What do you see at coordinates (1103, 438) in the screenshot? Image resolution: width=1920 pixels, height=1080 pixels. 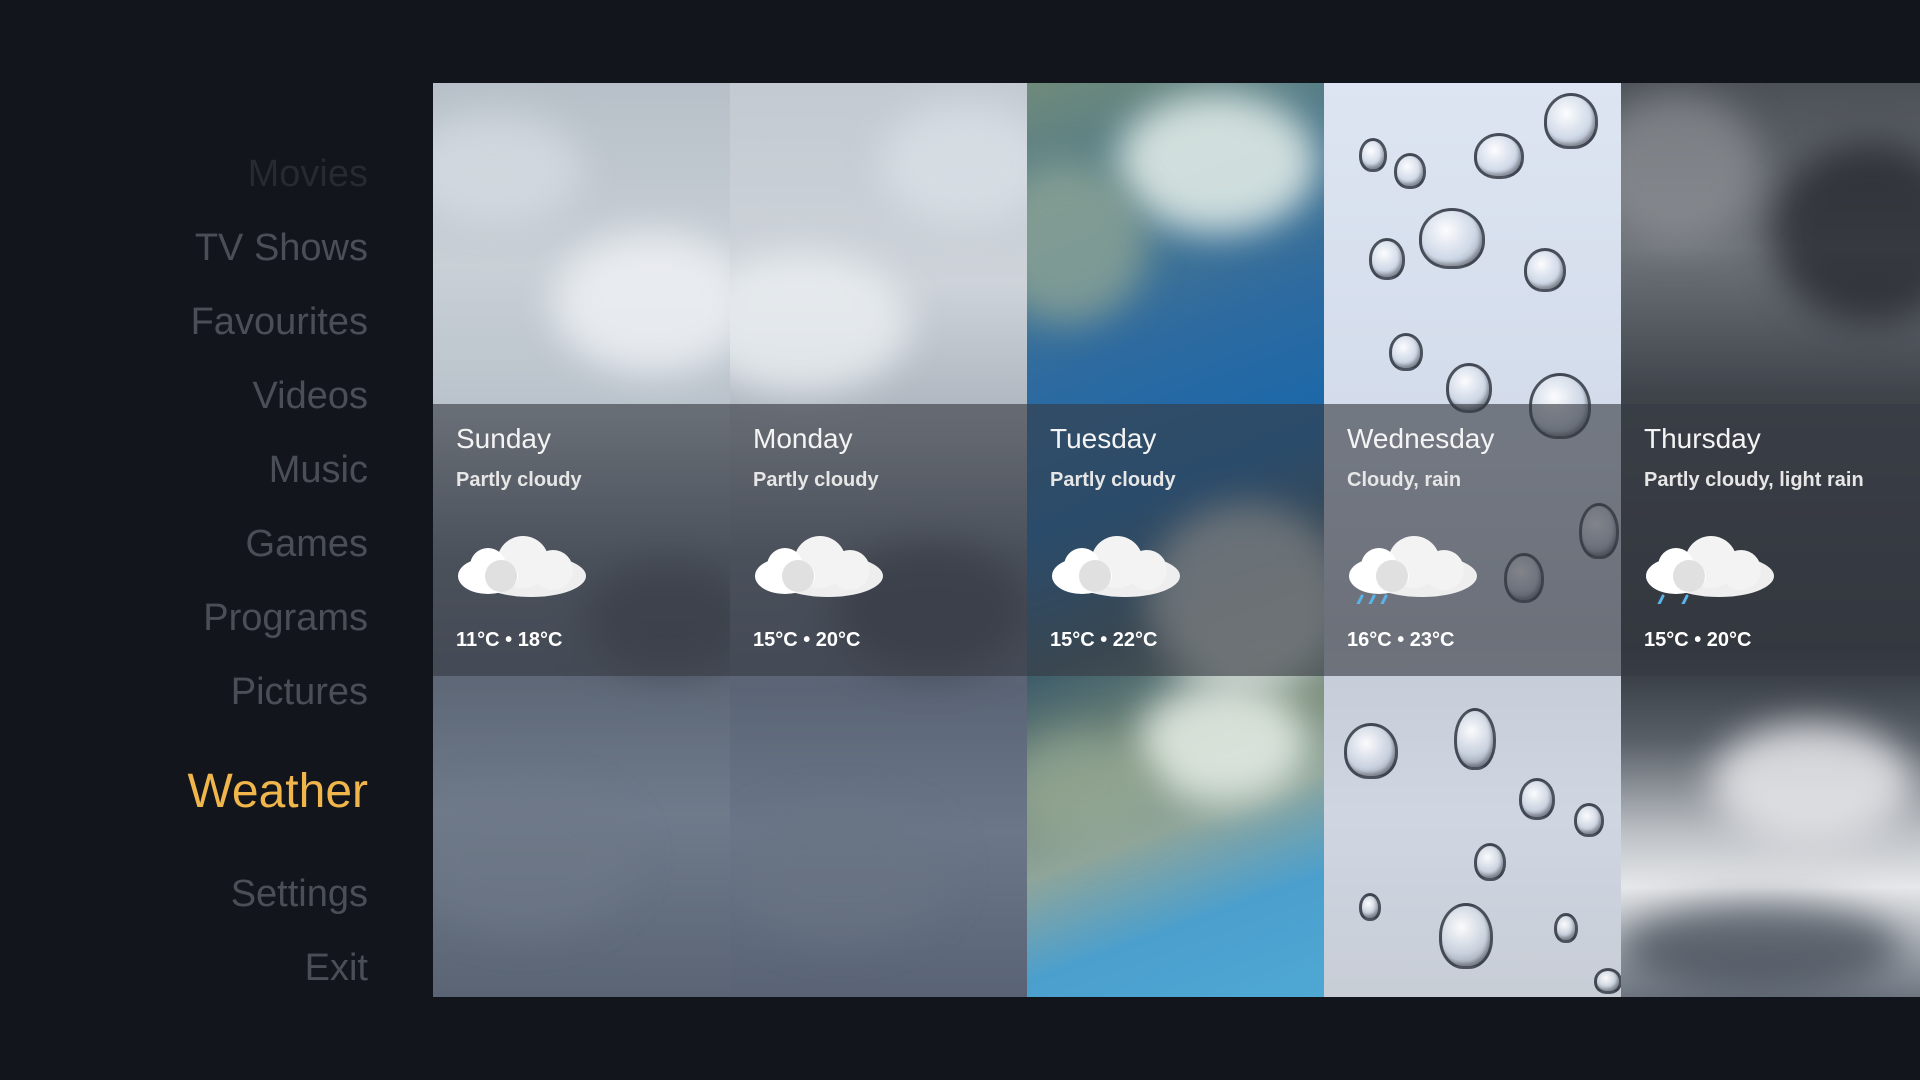 I see `day-name: Tuesday` at bounding box center [1103, 438].